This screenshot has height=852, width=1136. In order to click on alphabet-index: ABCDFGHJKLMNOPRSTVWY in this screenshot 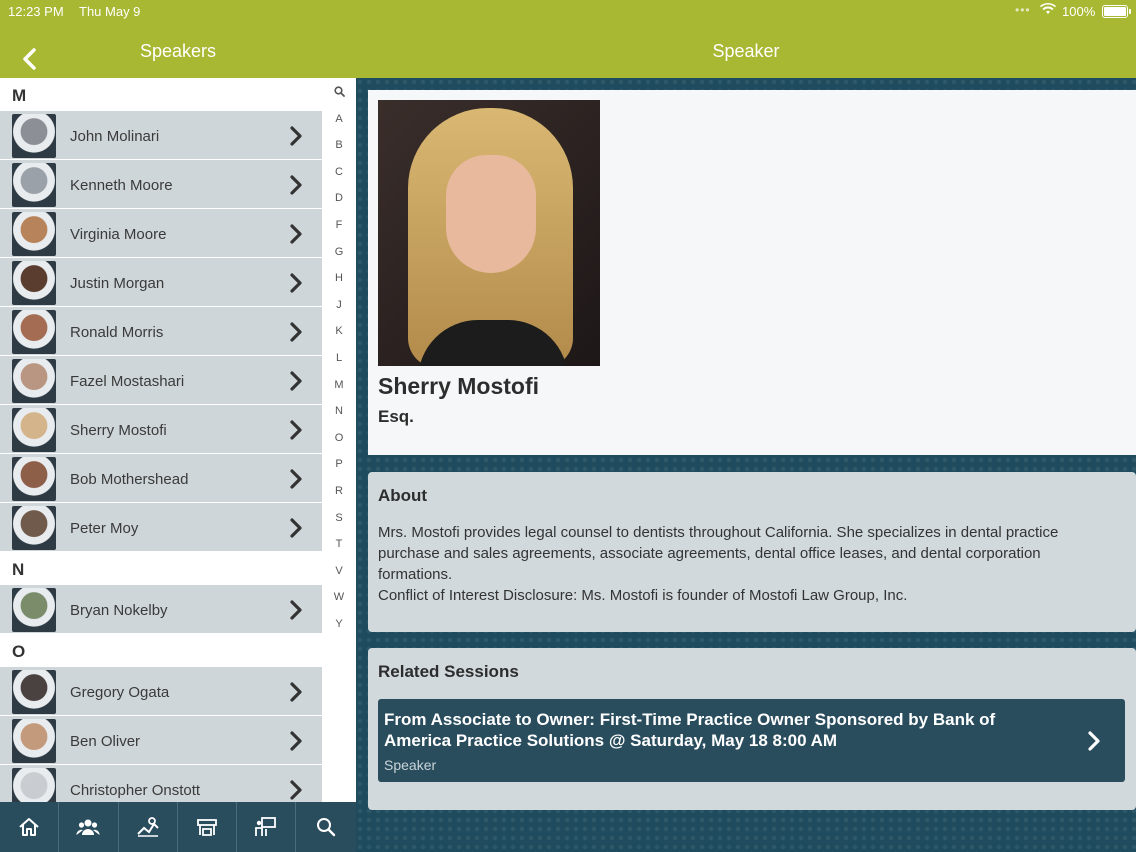, I will do `click(339, 365)`.